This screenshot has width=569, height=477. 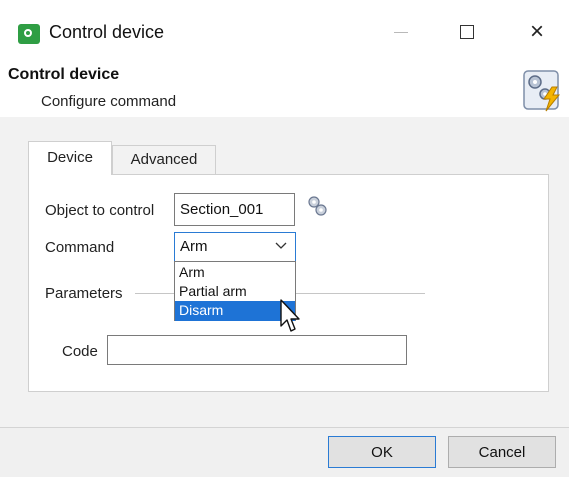 I want to click on tab-device: Device, so click(x=70, y=158).